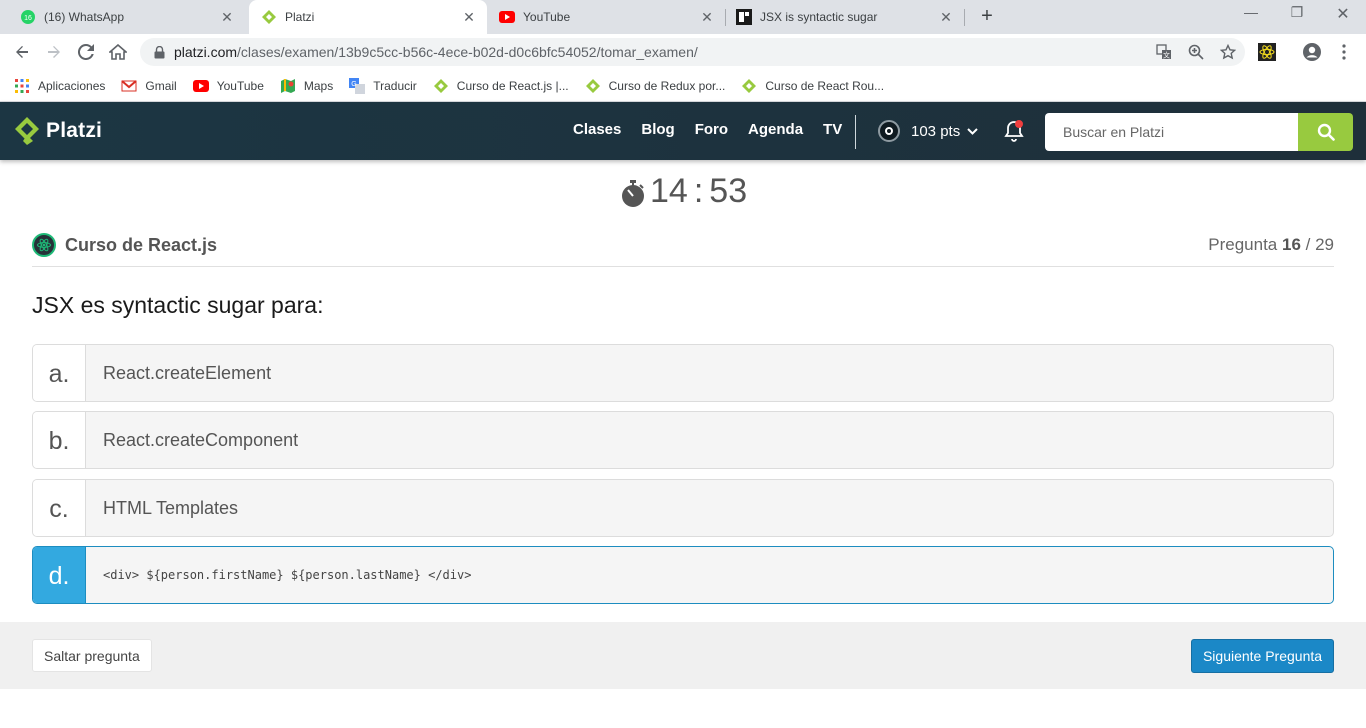 This screenshot has height=728, width=1366. Describe the element at coordinates (669, 191) in the screenshot. I see `timer-minutes: 14` at that location.